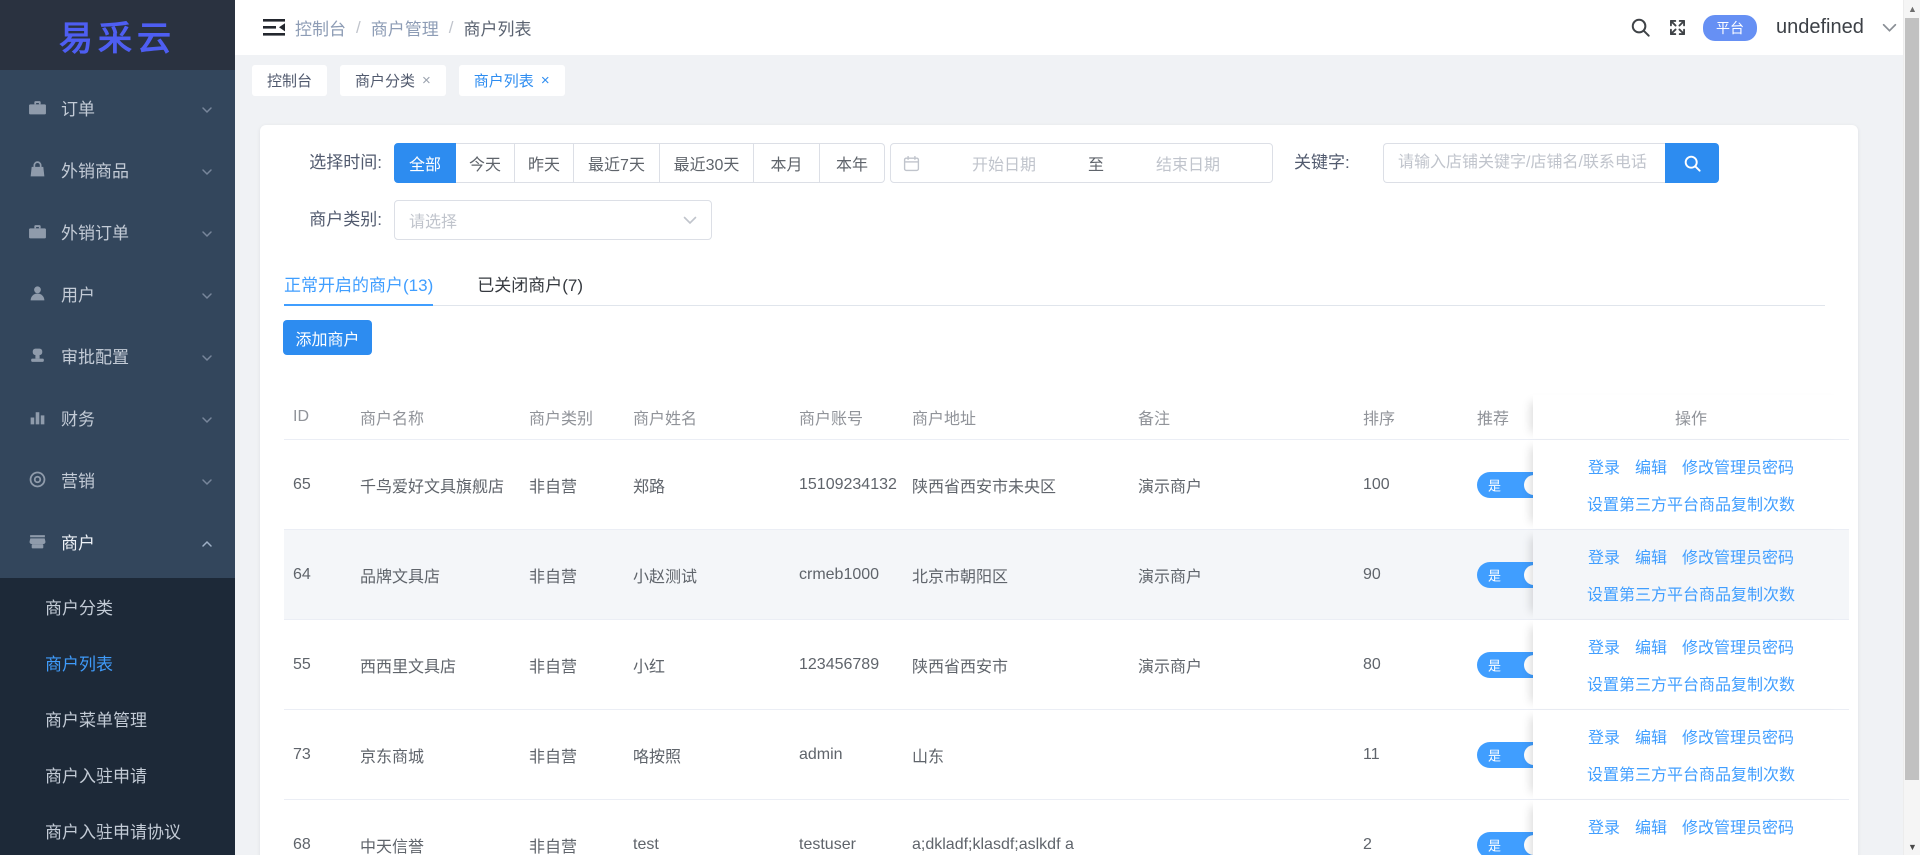  I want to click on sidebar-item-label: 营销, so click(78, 481).